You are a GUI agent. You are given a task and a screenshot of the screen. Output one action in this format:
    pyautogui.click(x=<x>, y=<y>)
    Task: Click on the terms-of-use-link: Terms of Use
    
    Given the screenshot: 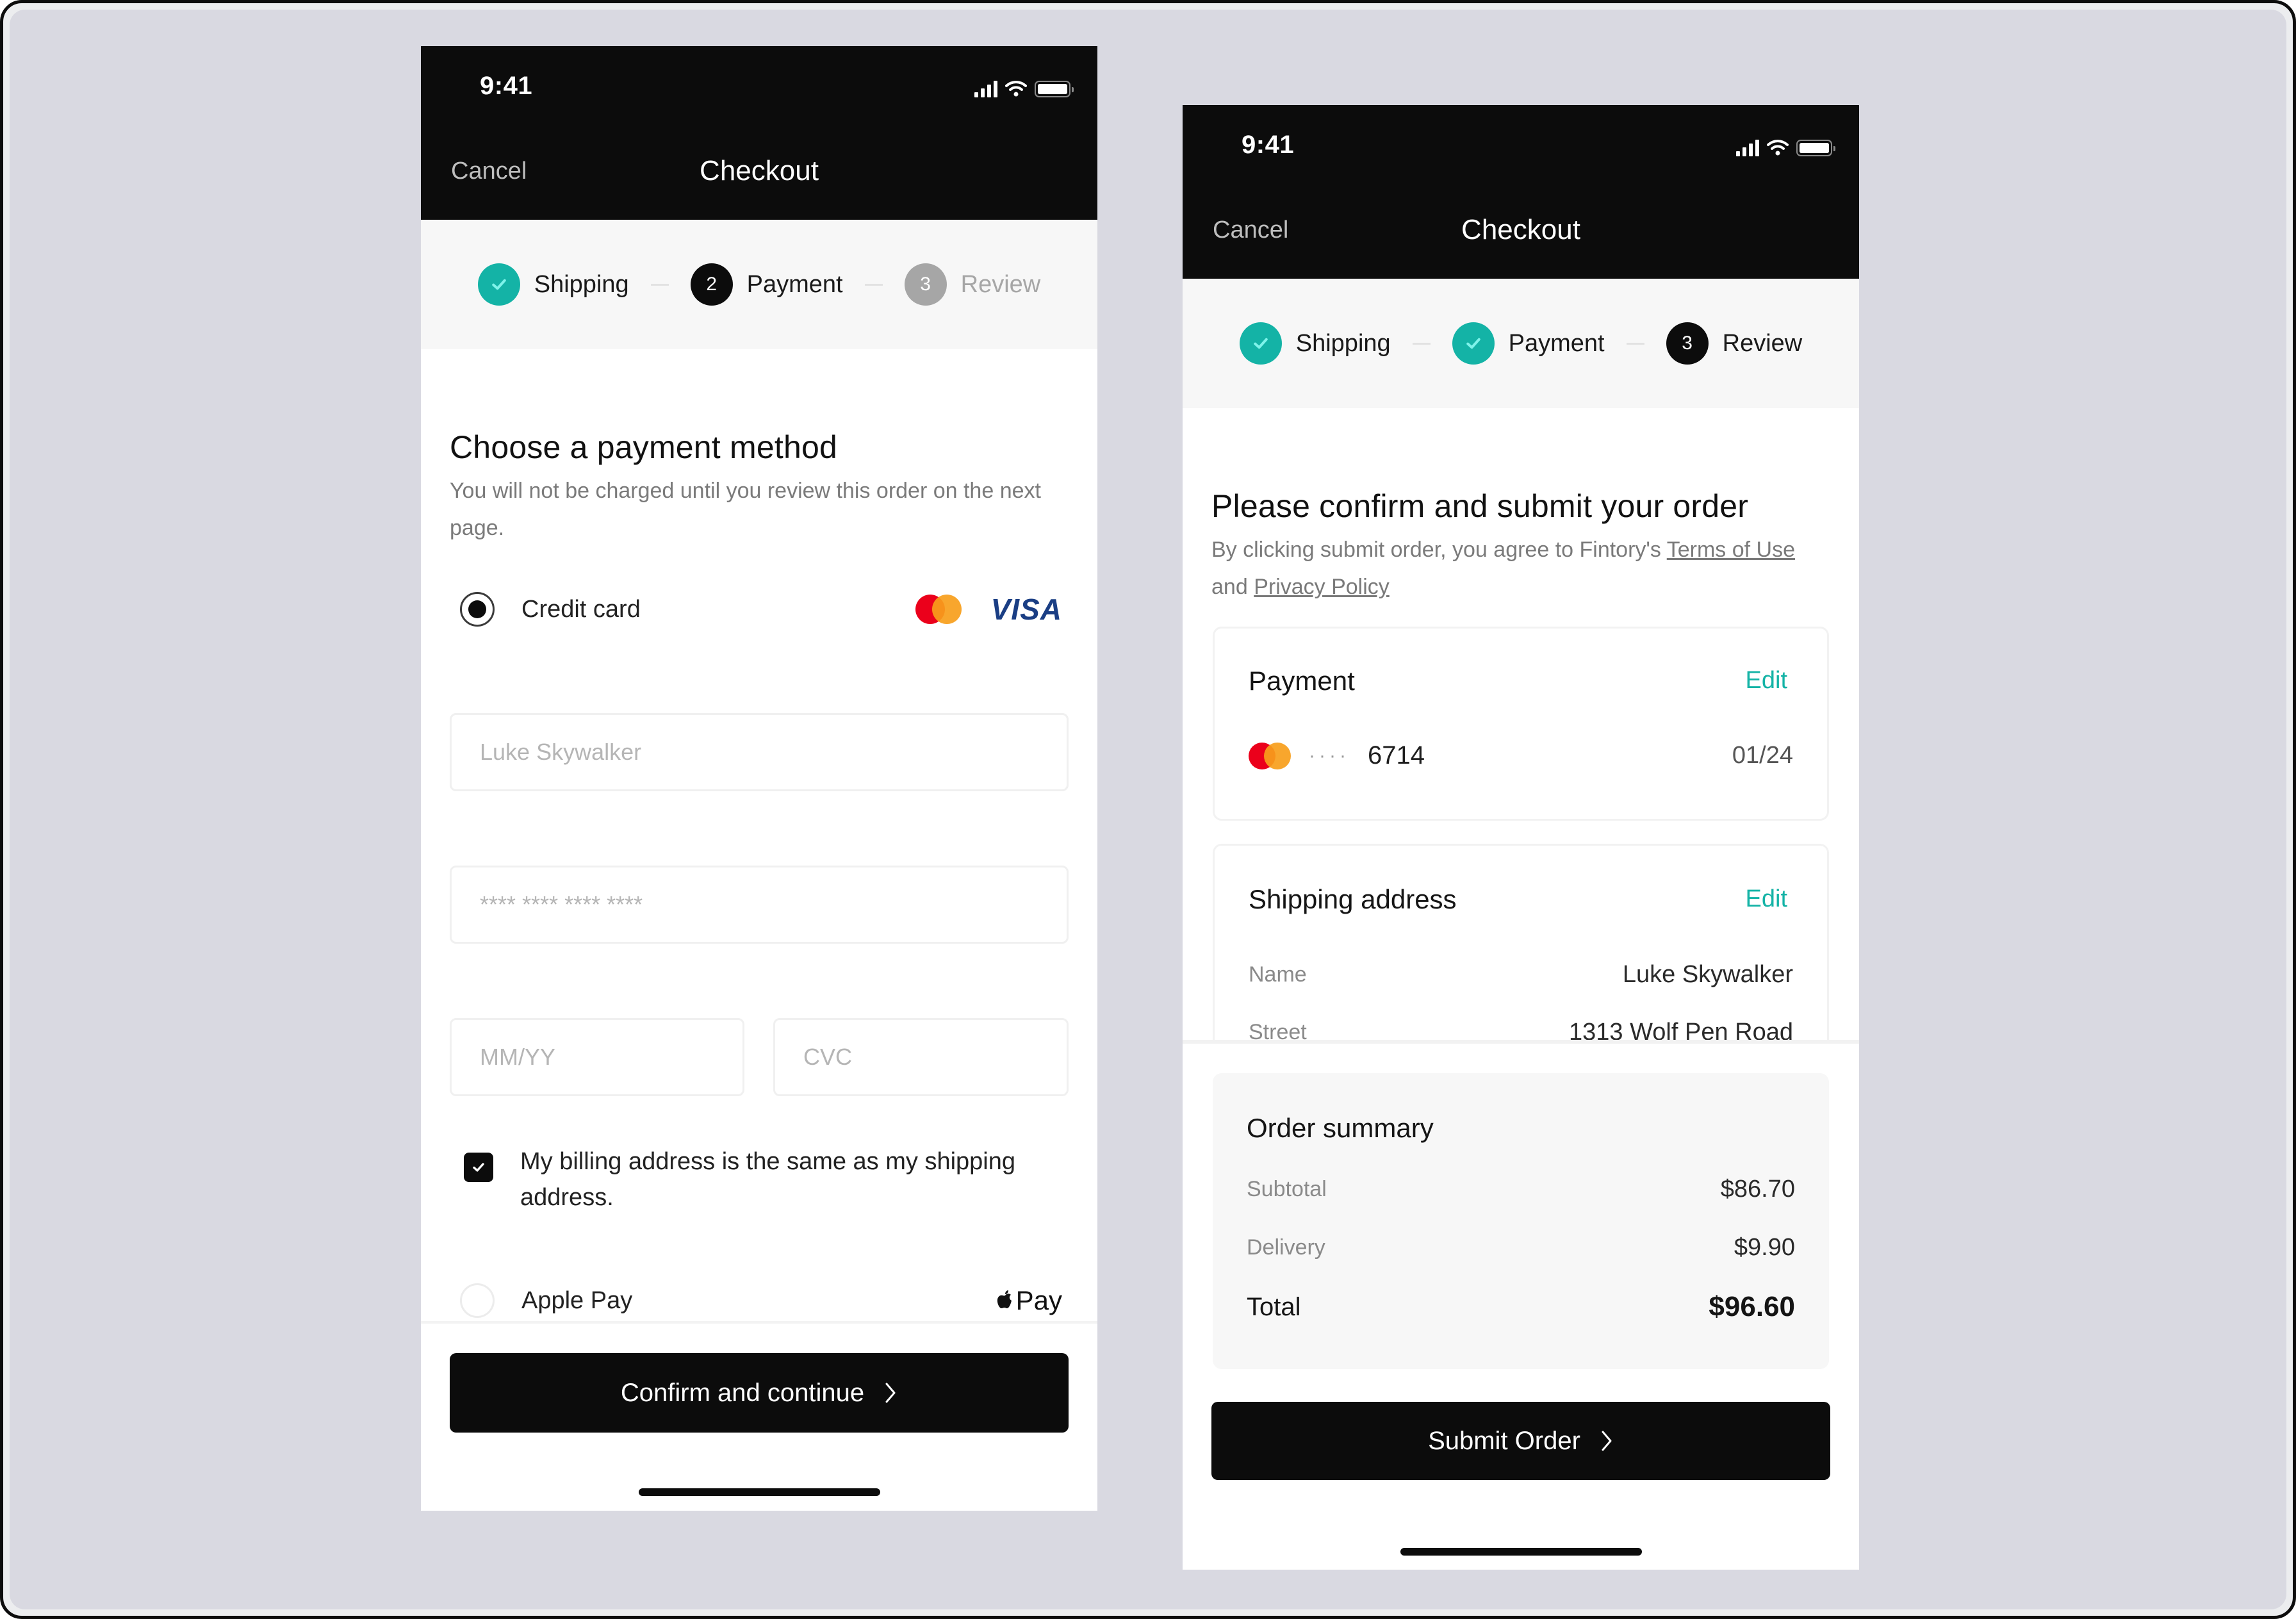 What is the action you would take?
    pyautogui.click(x=1731, y=550)
    